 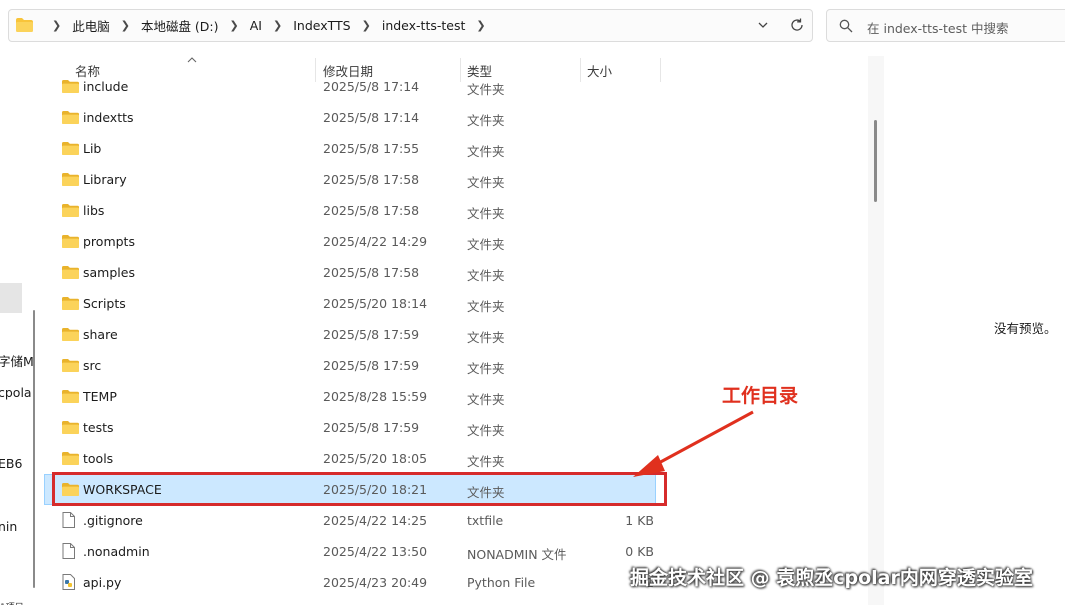 What do you see at coordinates (8, 526) in the screenshot?
I see `nav-item-label: nin` at bounding box center [8, 526].